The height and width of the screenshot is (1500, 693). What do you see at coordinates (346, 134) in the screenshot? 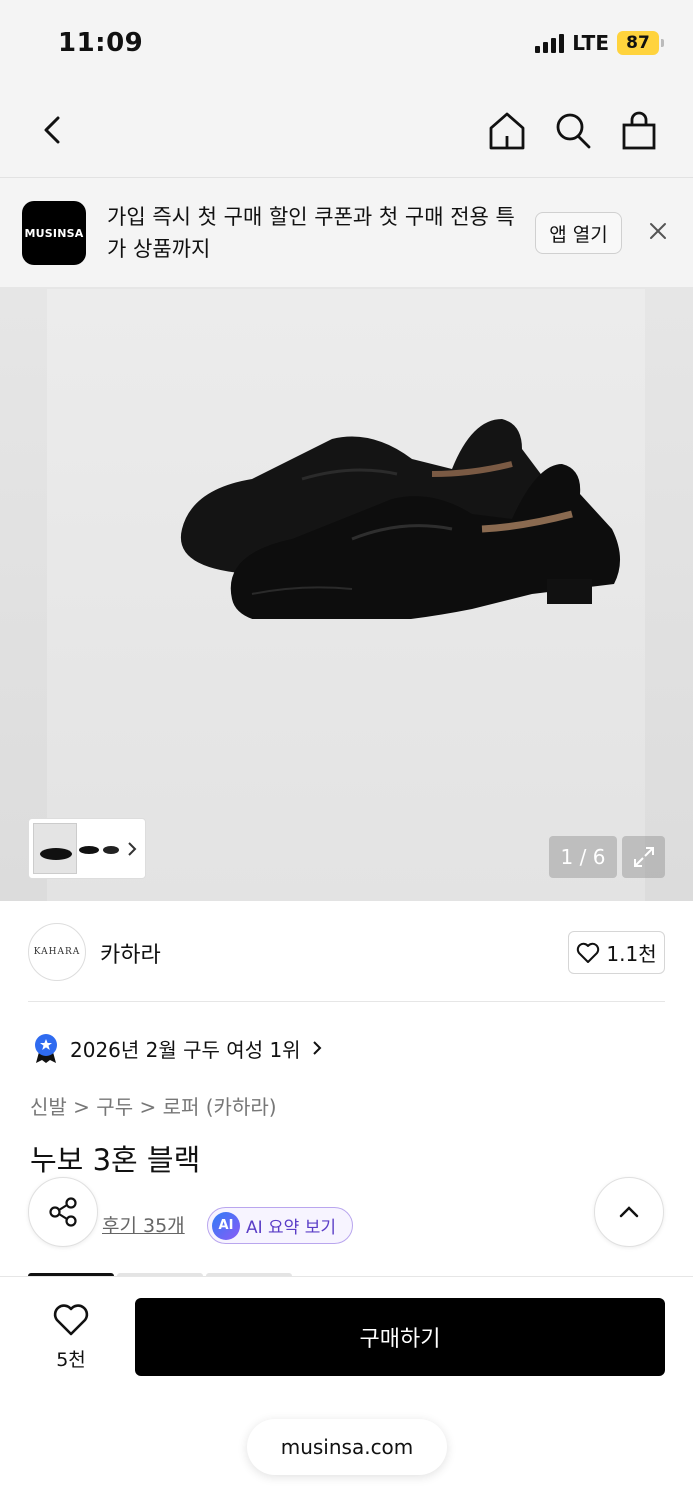
I see `top-nav` at bounding box center [346, 134].